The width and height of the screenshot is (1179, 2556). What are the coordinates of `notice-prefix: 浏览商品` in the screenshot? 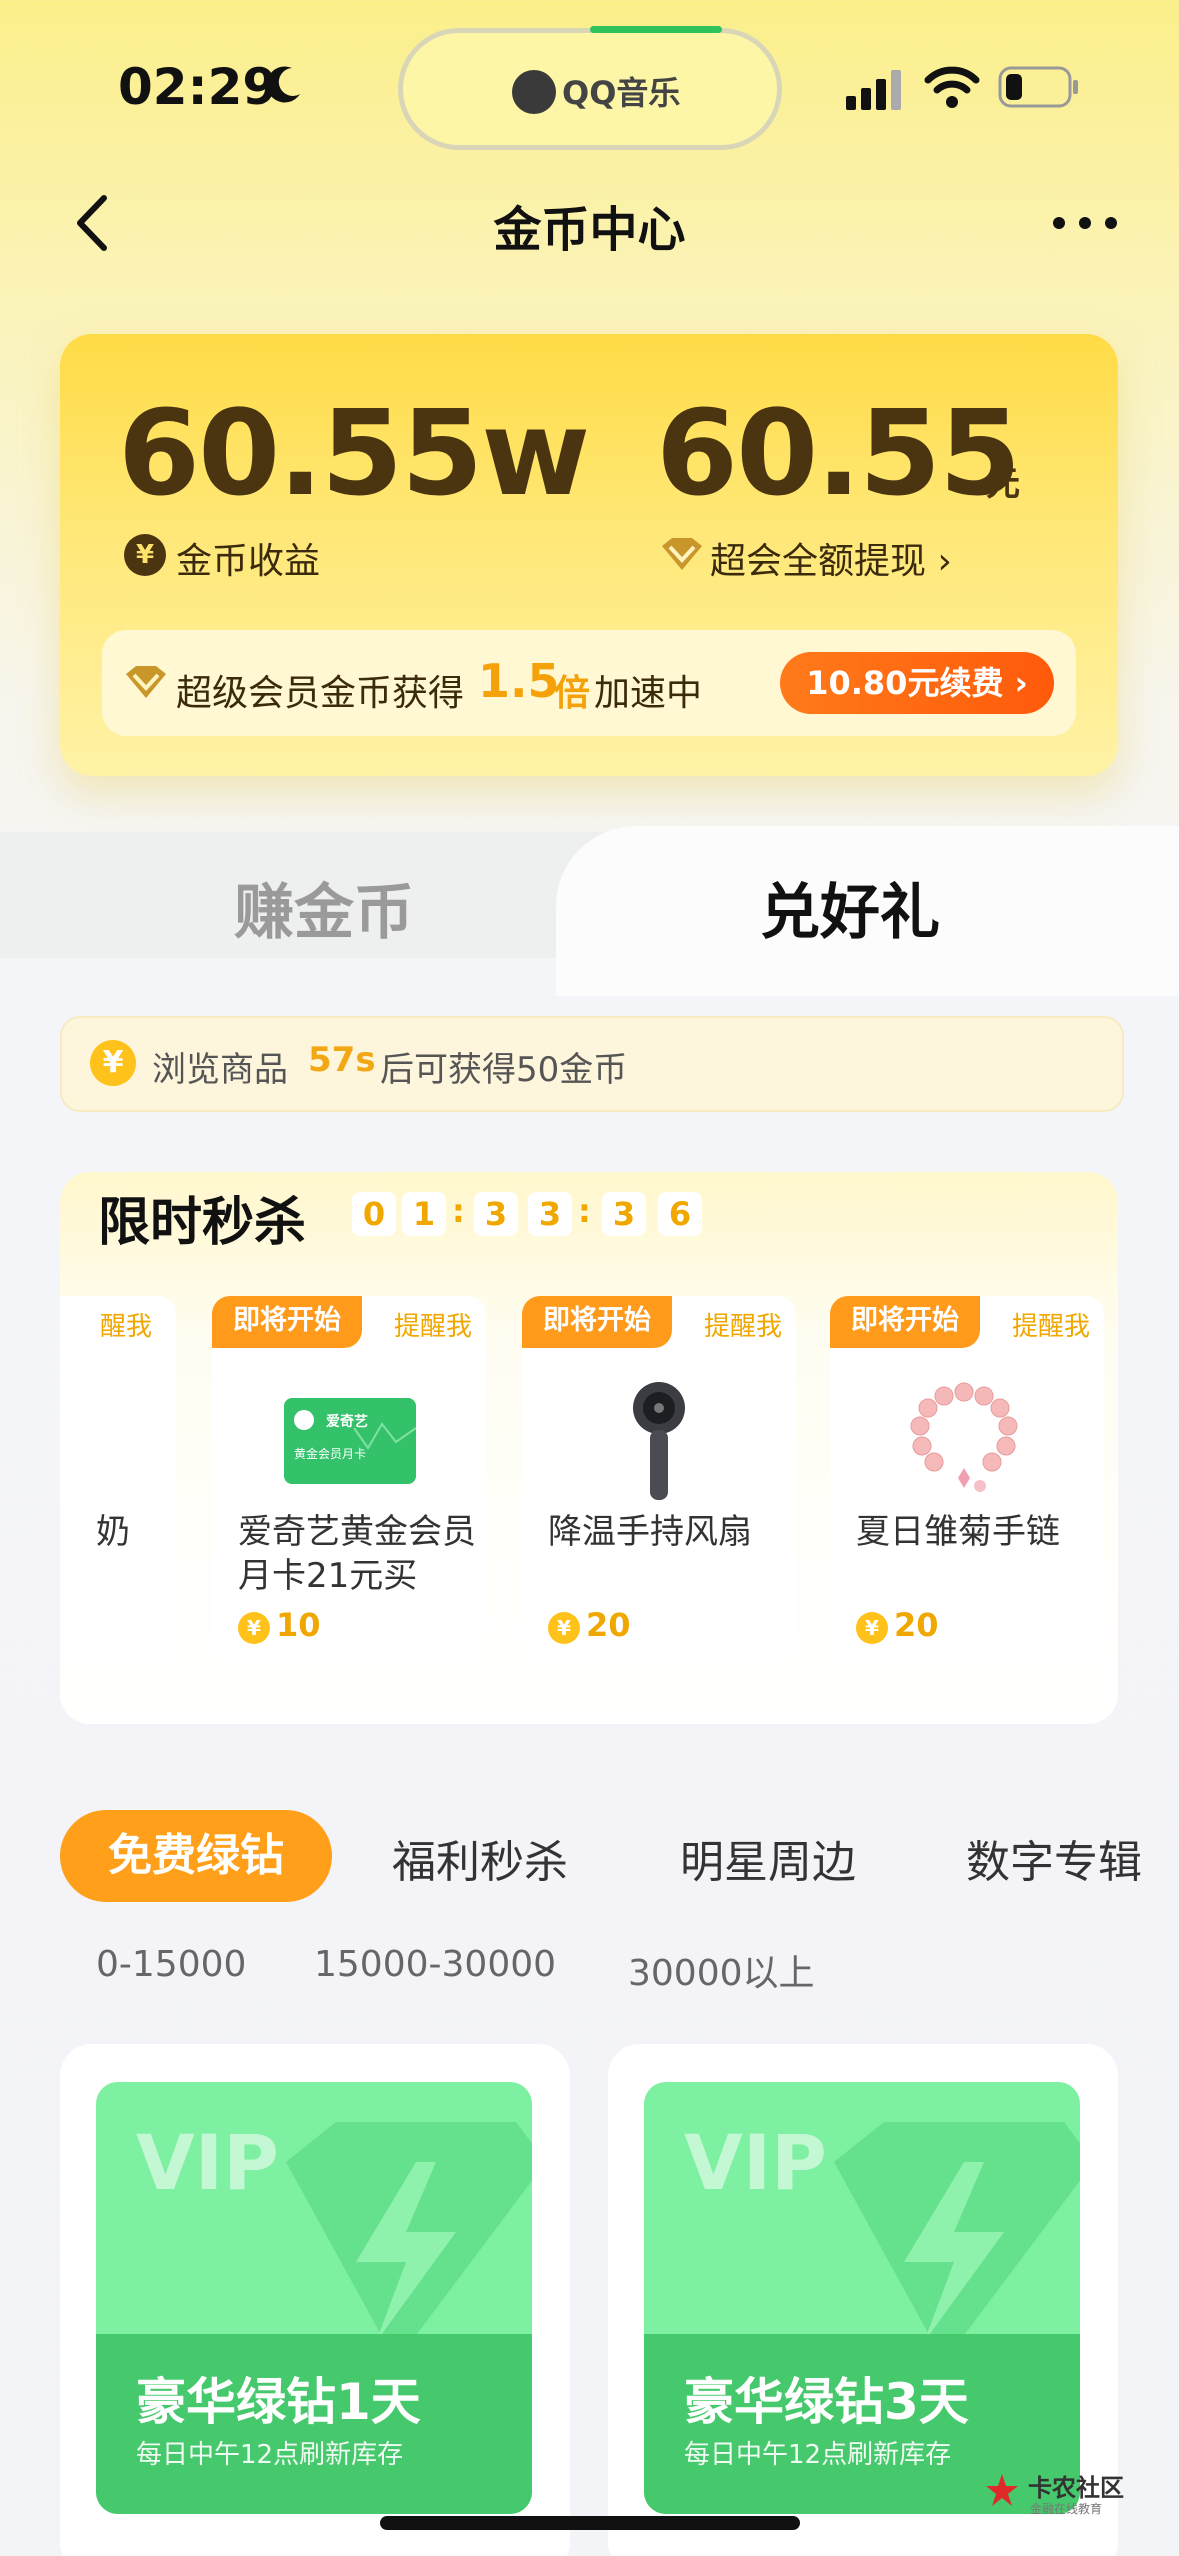 It's located at (220, 1070).